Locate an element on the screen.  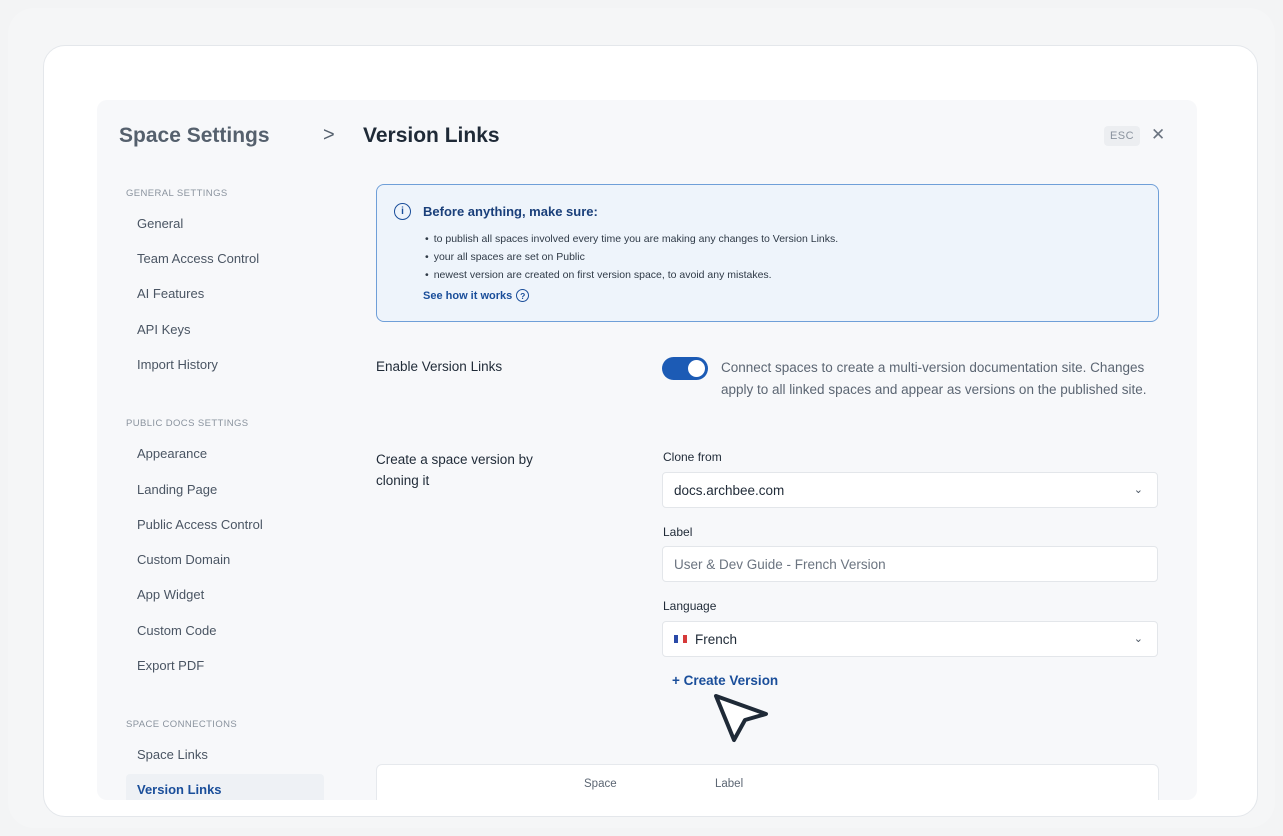
see-how-it-works-link: See how it works ? is located at coordinates (476, 295).